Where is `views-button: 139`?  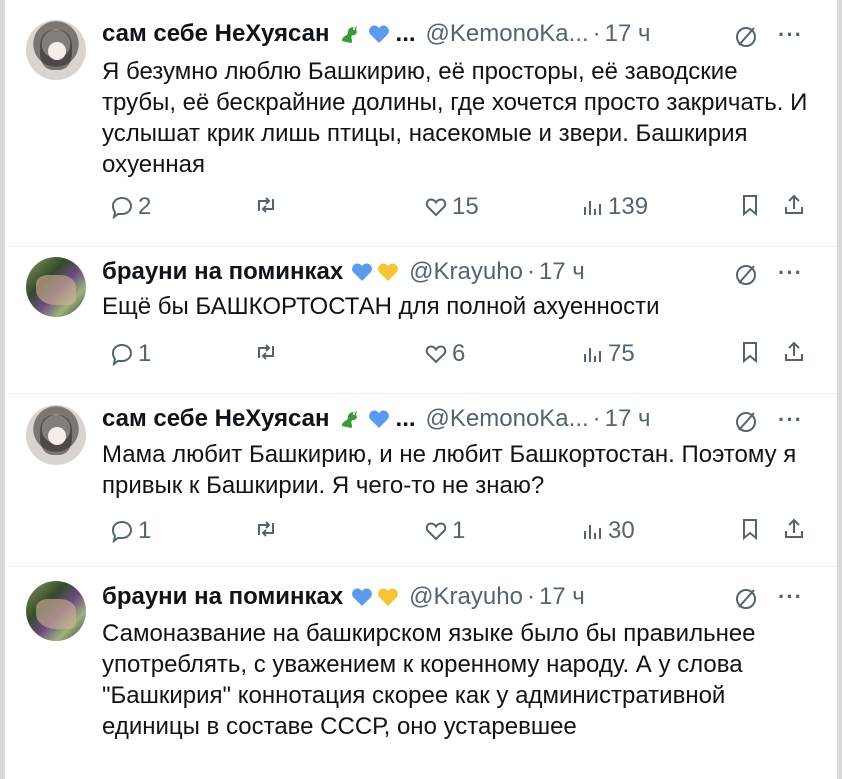
views-button: 139 is located at coordinates (614, 207).